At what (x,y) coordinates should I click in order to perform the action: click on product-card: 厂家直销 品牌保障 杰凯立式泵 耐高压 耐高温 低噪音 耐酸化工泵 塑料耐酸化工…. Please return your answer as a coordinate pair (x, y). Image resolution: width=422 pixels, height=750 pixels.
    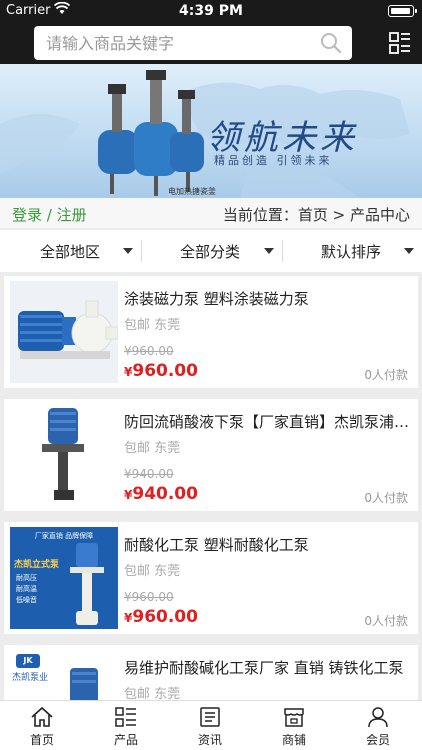
    Looking at the image, I should click on (211, 578).